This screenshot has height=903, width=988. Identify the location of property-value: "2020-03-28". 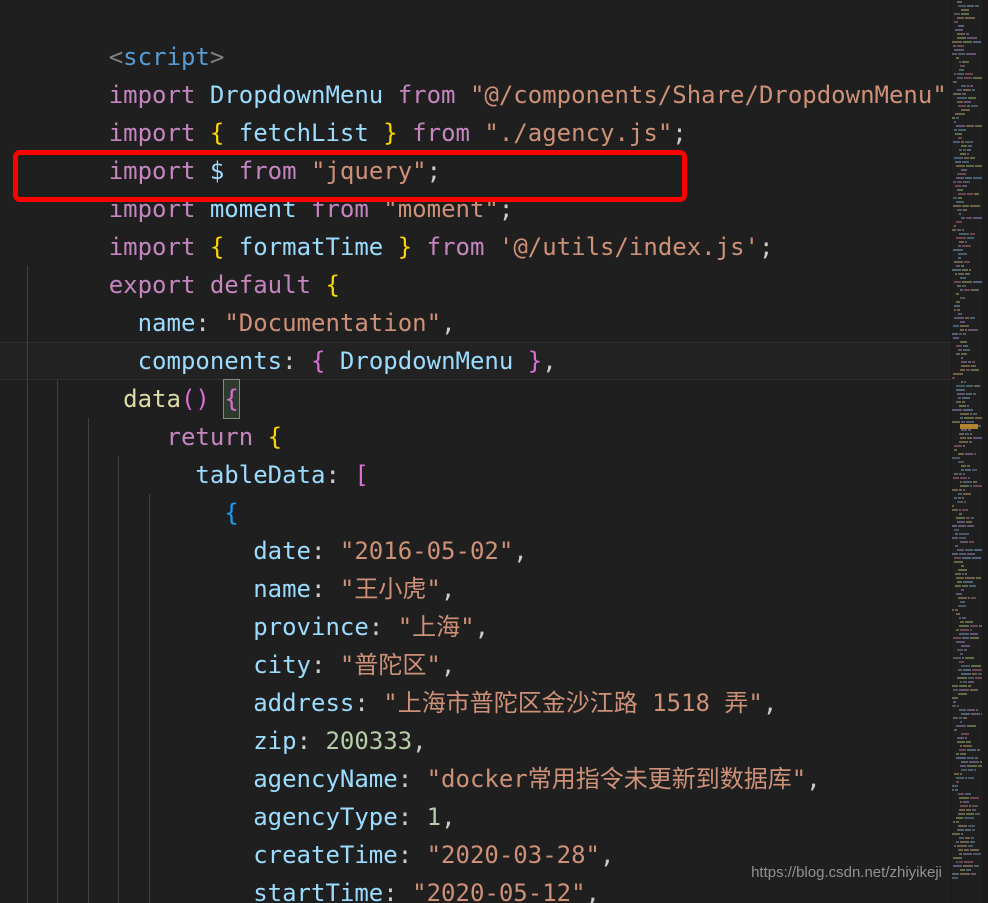
(513, 855).